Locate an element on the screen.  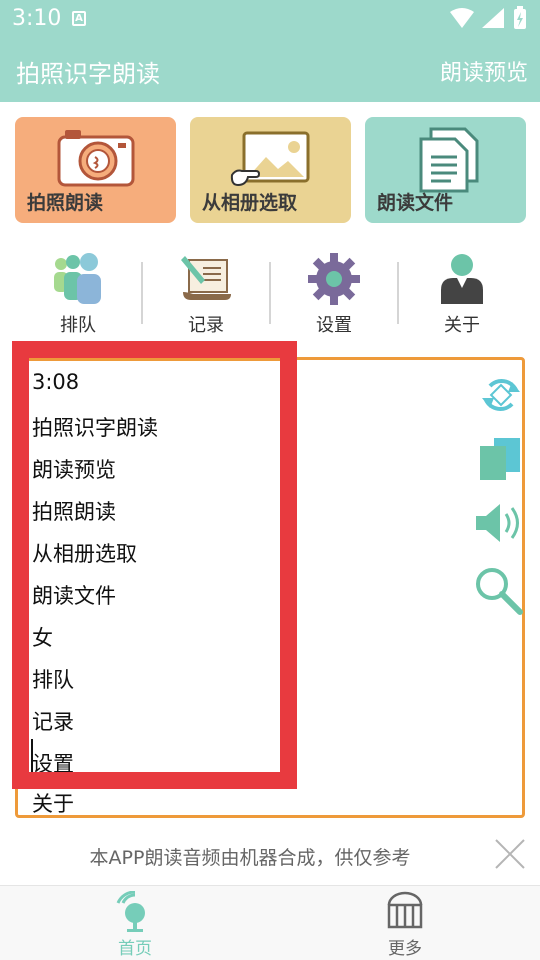
record-button: 记录 is located at coordinates (206, 293).